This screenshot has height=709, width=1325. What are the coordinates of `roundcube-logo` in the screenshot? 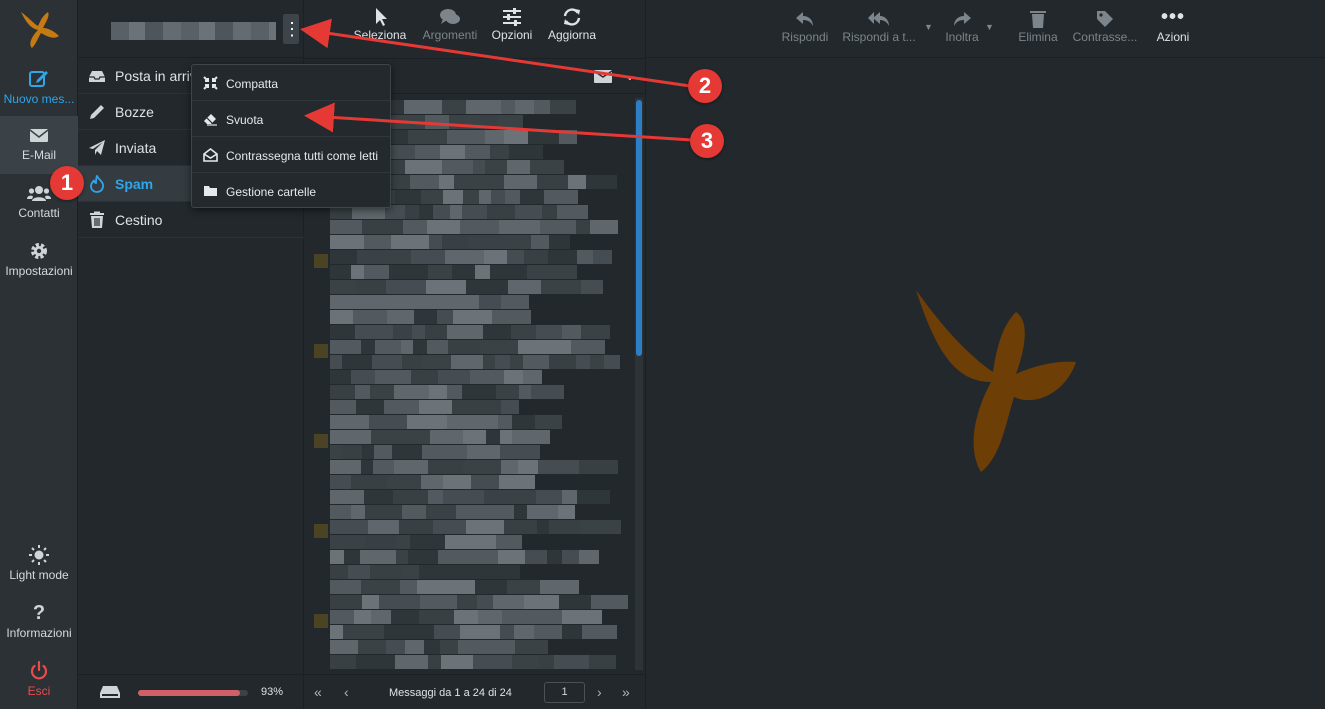 It's located at (39, 29).